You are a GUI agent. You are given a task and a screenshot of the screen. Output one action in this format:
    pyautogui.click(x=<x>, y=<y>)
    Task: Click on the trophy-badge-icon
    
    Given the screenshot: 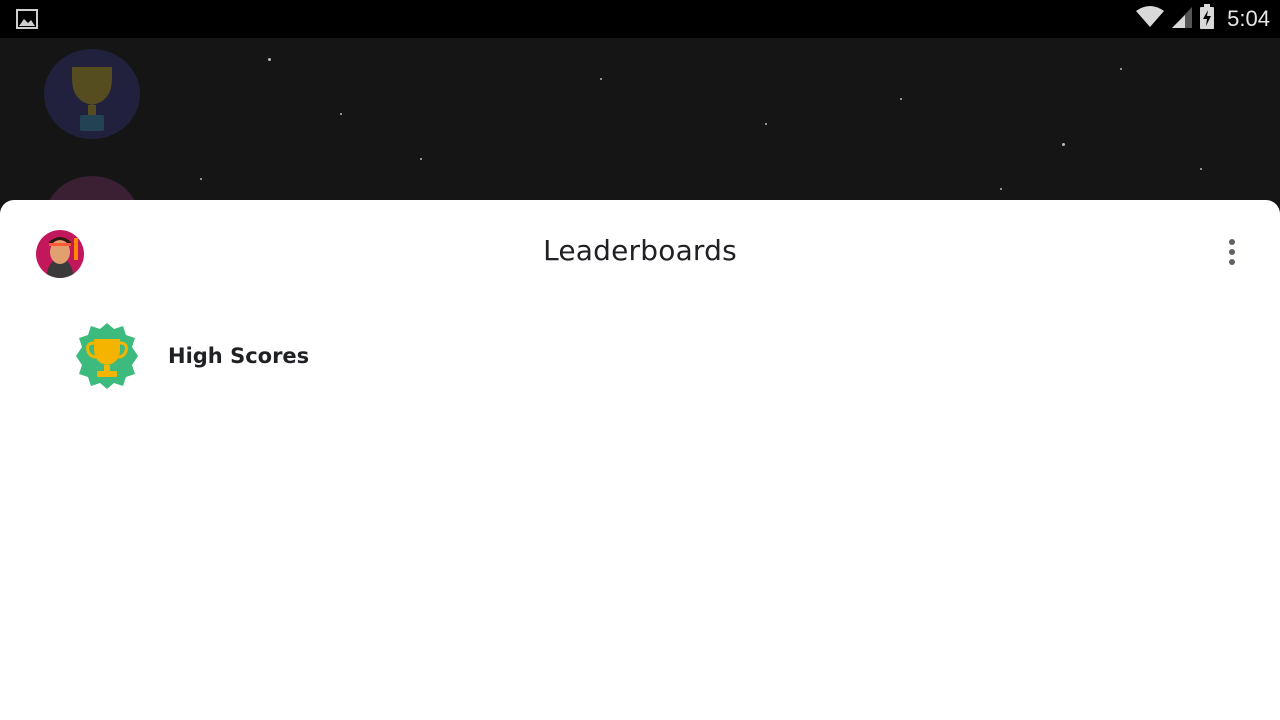 What is the action you would take?
    pyautogui.click(x=92, y=94)
    